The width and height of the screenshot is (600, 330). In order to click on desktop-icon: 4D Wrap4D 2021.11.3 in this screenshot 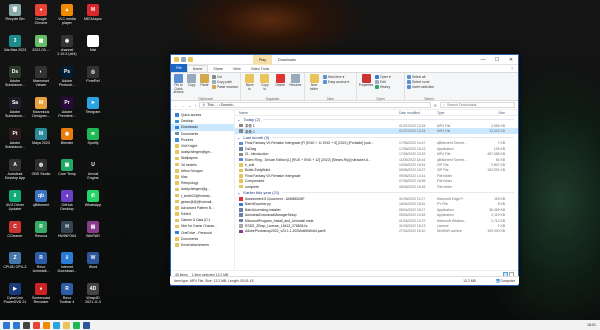, I will do `click(93, 297)`.